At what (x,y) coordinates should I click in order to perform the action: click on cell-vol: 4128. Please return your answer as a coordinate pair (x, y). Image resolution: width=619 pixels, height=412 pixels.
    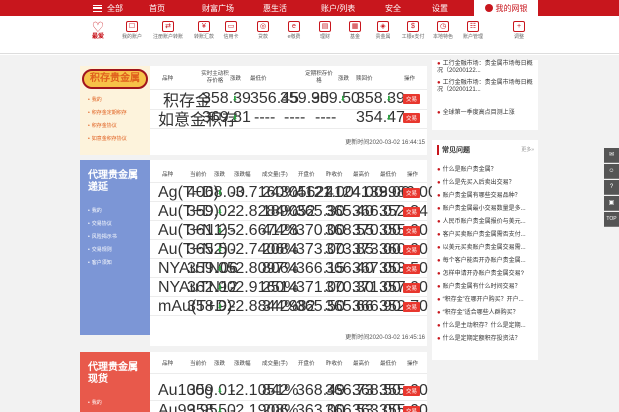
    Looking at the image, I should click on (280, 230).